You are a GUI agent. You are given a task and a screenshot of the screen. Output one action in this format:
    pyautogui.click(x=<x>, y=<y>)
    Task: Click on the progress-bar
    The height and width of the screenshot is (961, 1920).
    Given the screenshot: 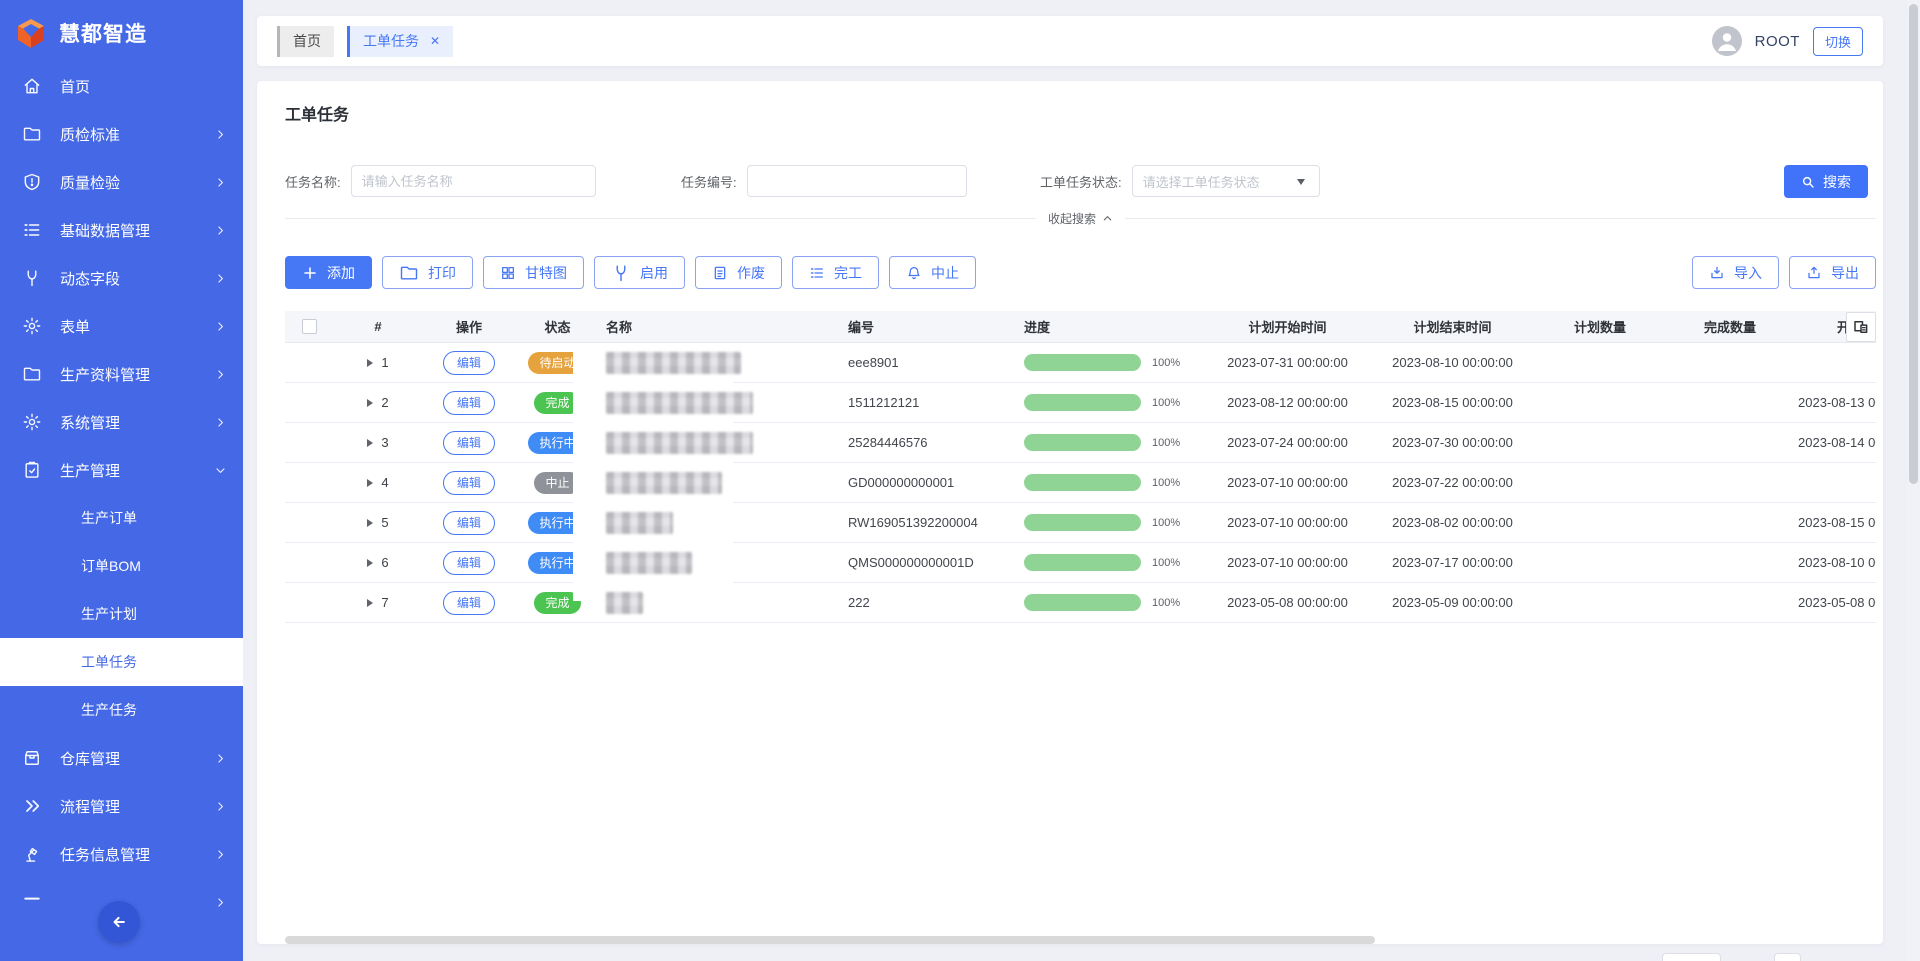 What is the action you would take?
    pyautogui.click(x=1082, y=602)
    